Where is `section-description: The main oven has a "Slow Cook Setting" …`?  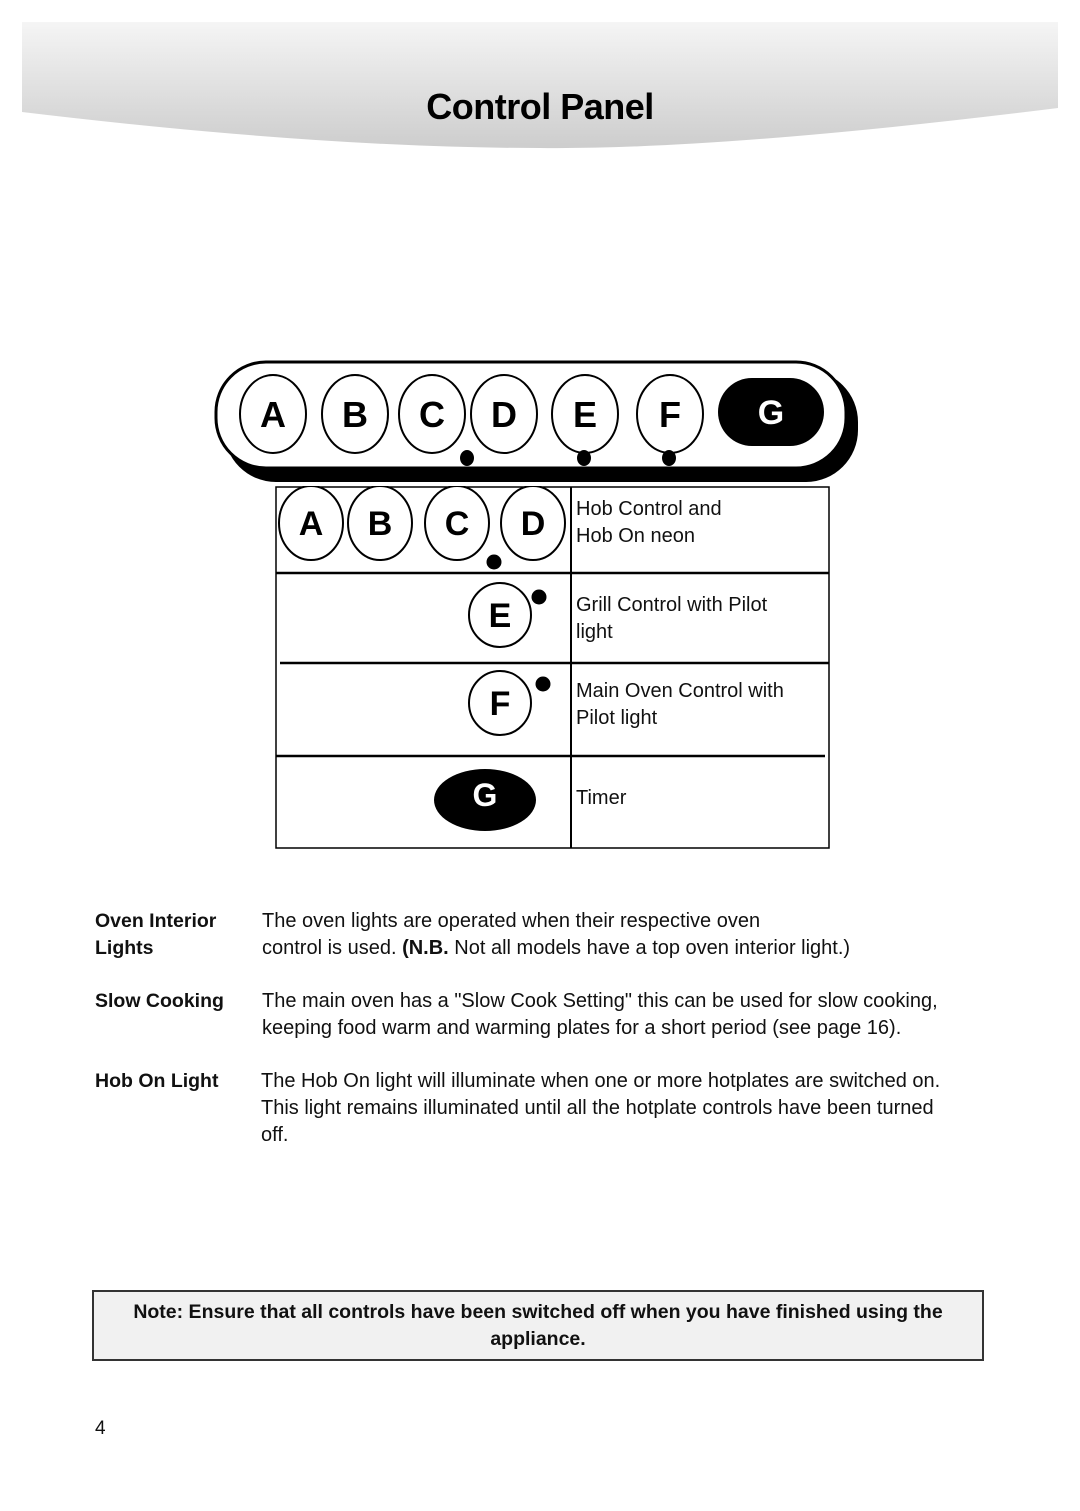 section-description: The main oven has a "Slow Cook Setting" … is located at coordinates (627, 1015).